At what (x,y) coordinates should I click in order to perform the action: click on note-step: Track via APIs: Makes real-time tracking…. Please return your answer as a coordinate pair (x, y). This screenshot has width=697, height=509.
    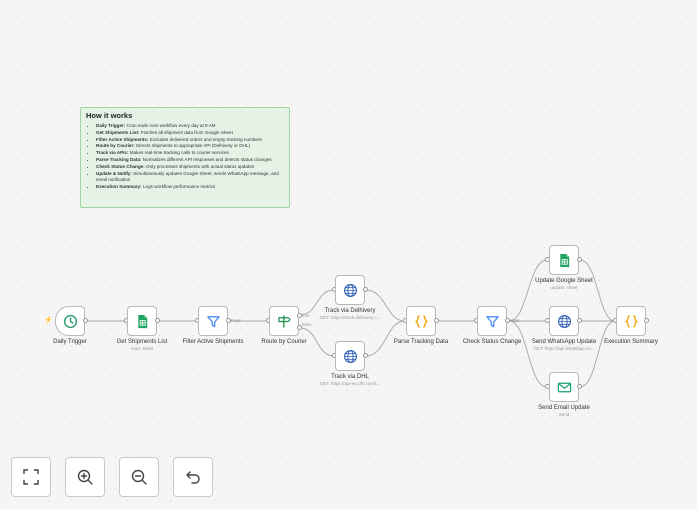
    Looking at the image, I should click on (190, 153).